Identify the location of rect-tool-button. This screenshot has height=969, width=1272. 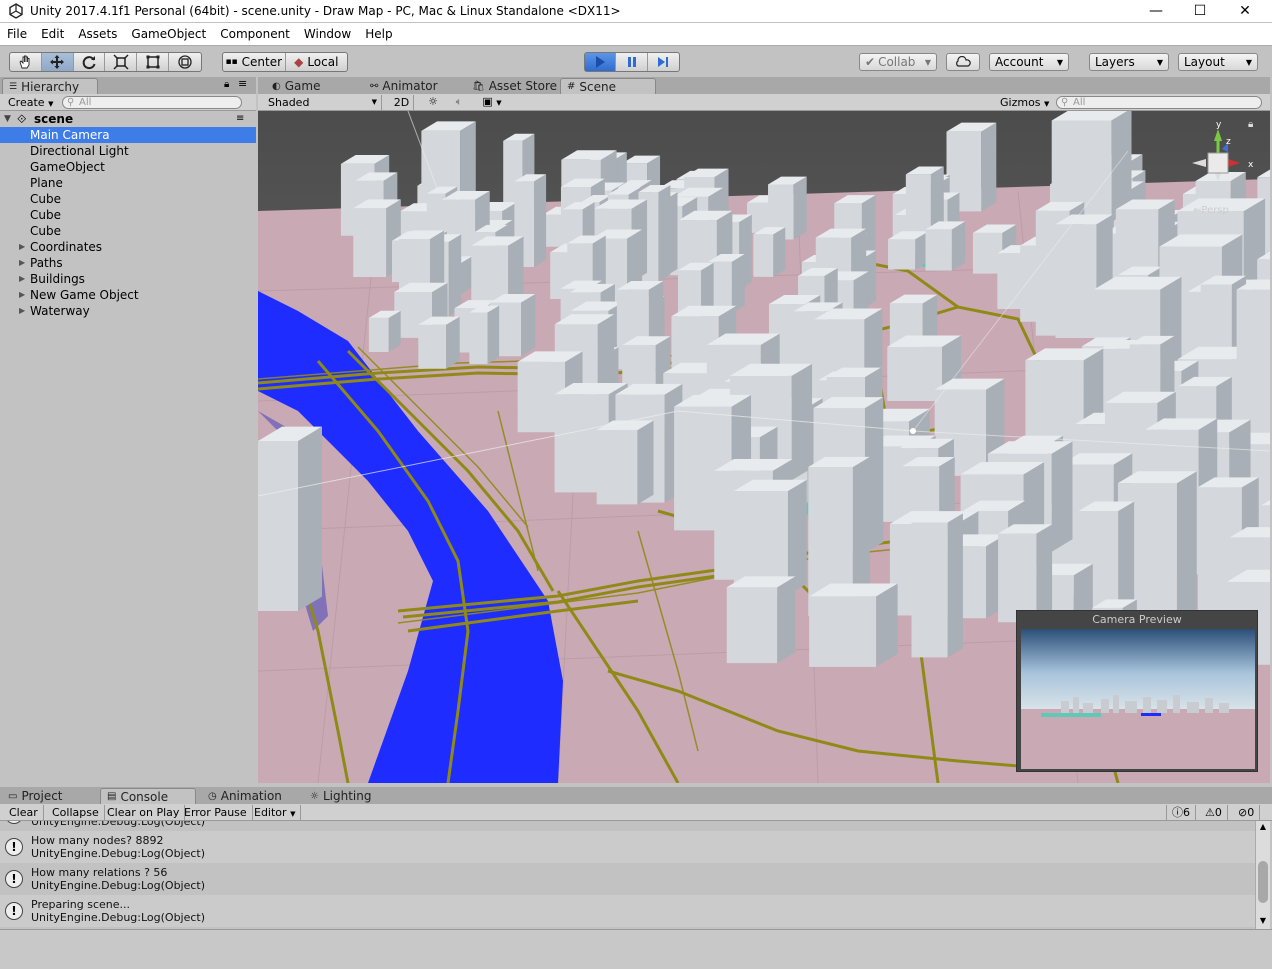
(153, 62).